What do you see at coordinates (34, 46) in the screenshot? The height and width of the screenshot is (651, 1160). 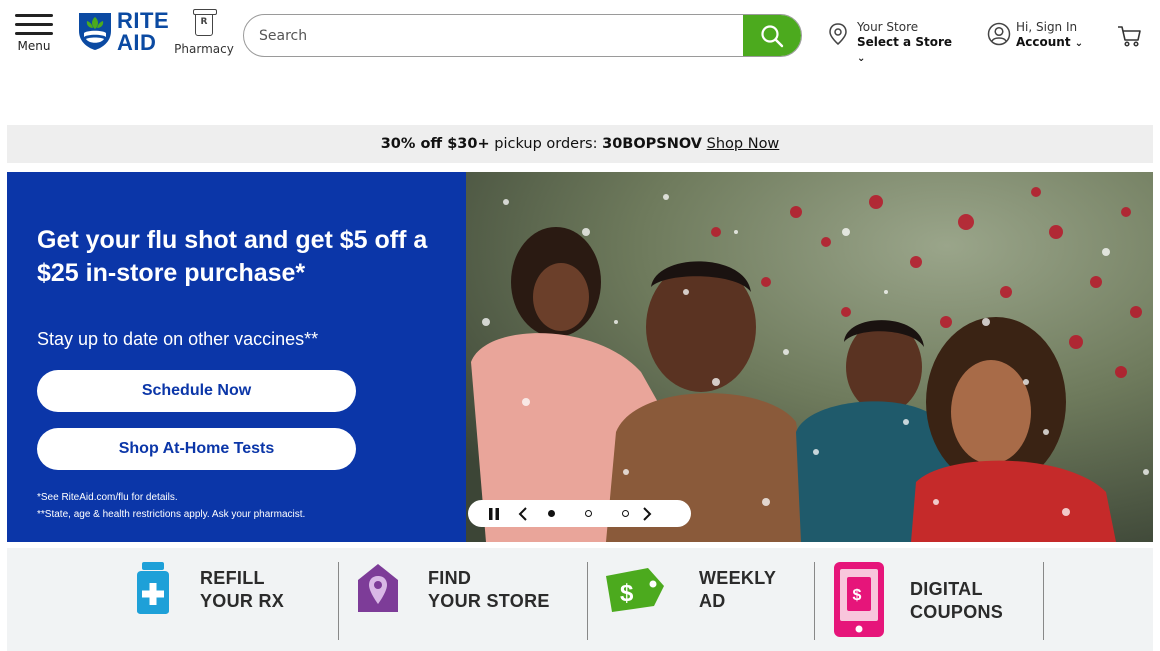 I see `menu-label: Menu` at bounding box center [34, 46].